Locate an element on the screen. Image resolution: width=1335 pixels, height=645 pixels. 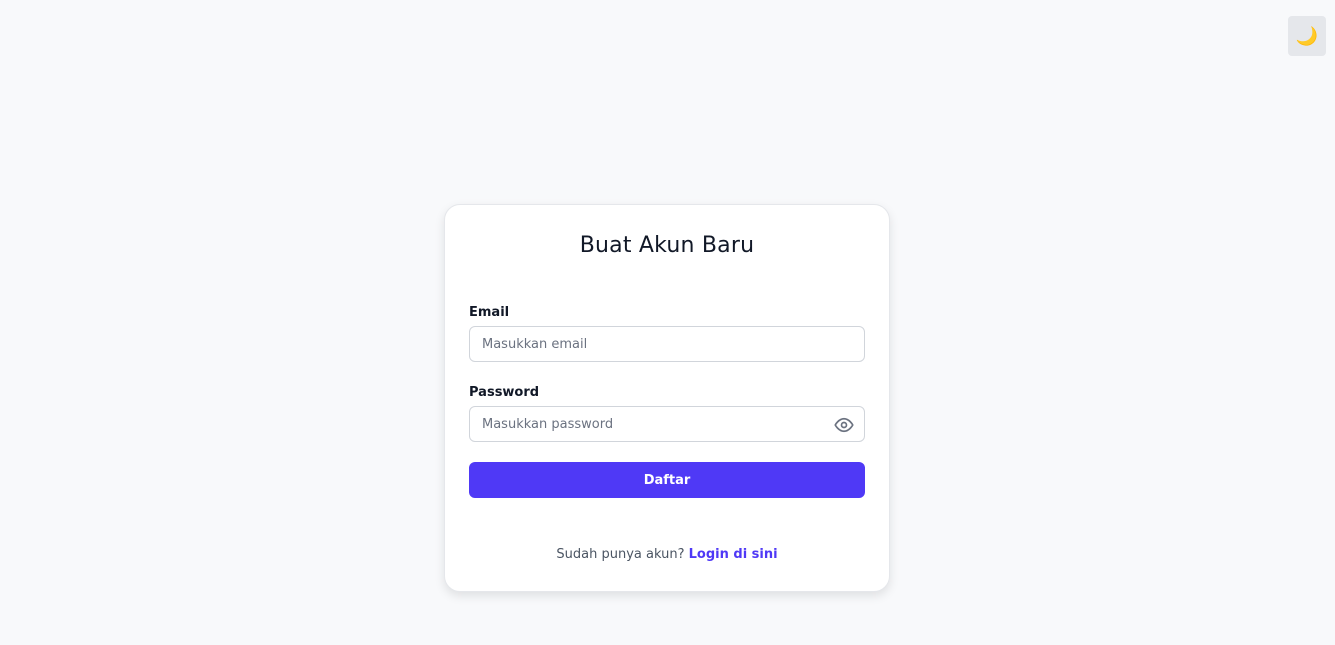
login-prompt: Sudah punya akun? Login di sini is located at coordinates (667, 554).